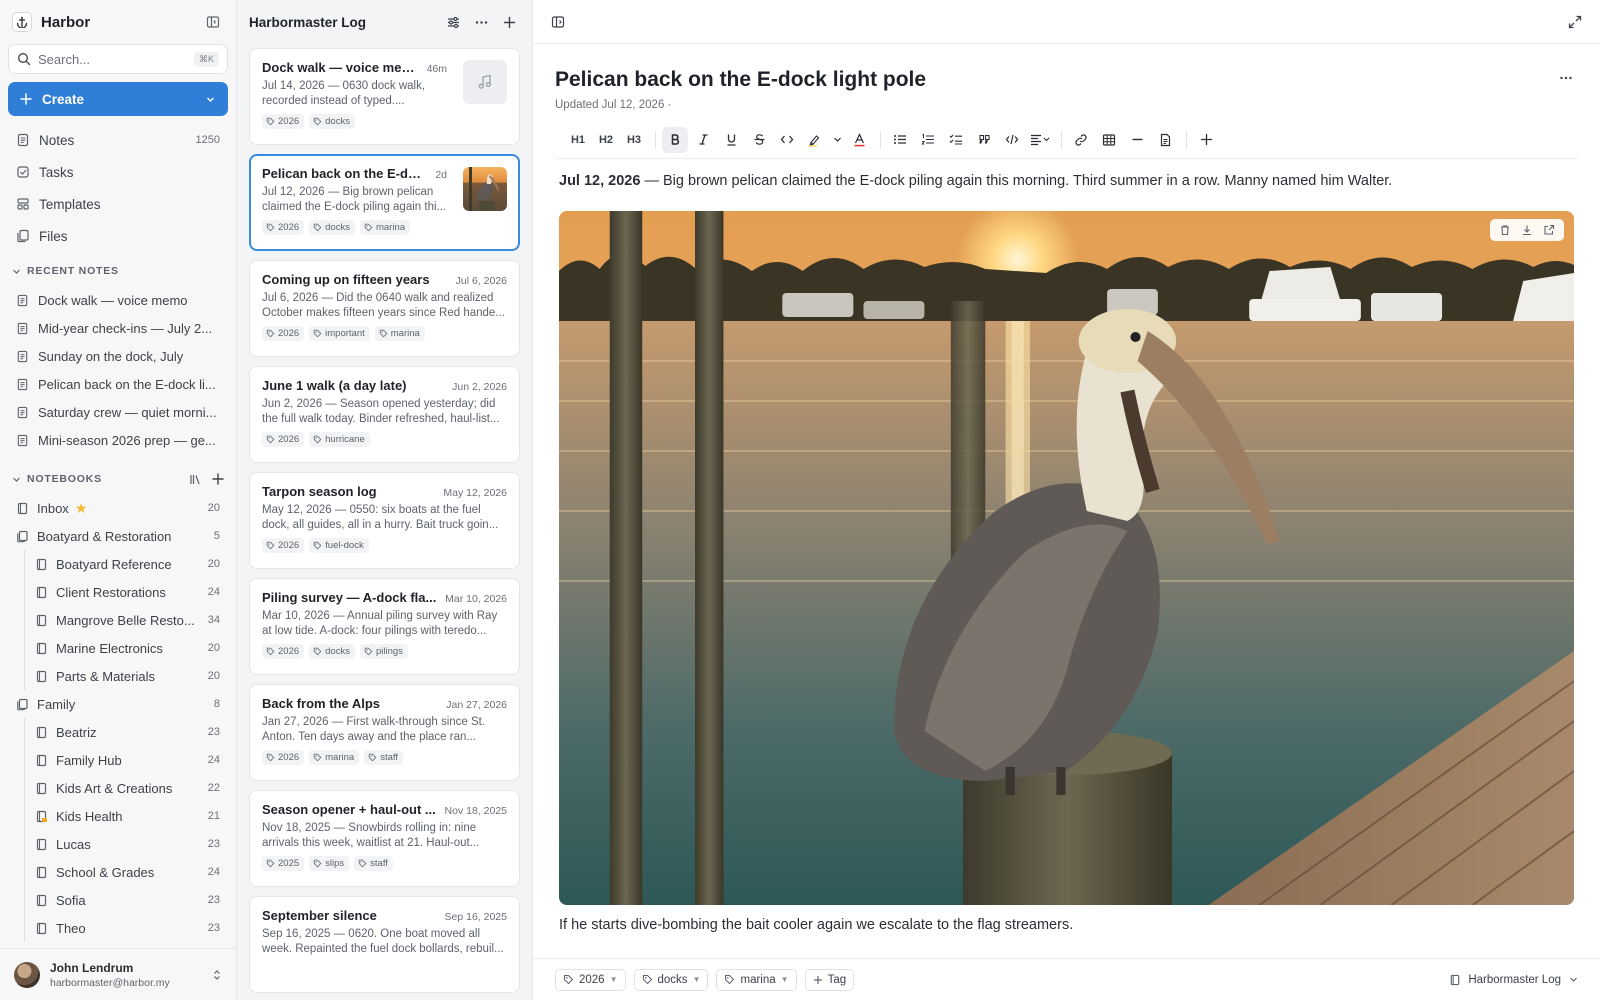 The image size is (1600, 1000). Describe the element at coordinates (829, 979) in the screenshot. I see `add-tag-button: Tag` at that location.